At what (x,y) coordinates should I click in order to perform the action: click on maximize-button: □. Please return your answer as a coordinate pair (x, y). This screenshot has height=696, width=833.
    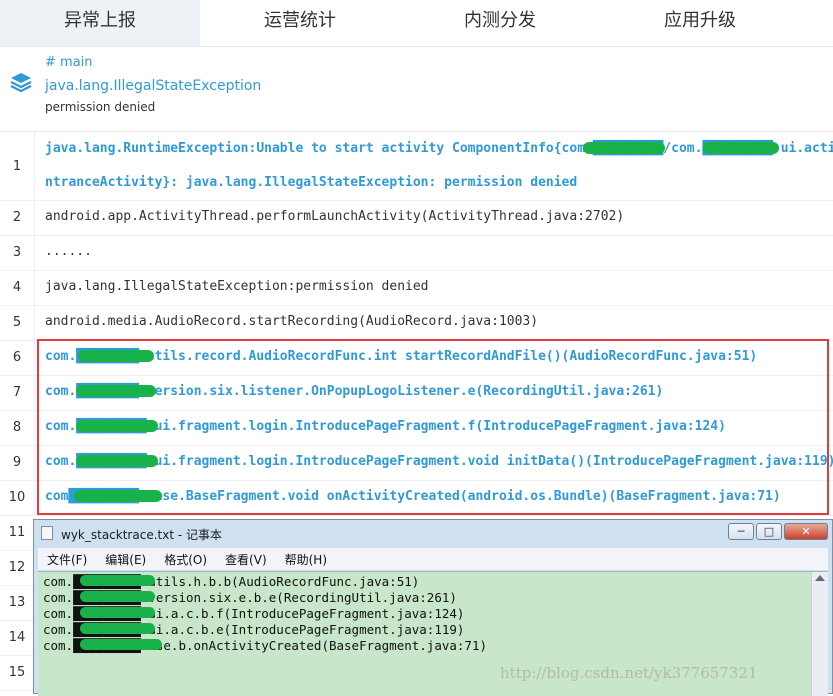
    Looking at the image, I should click on (769, 531).